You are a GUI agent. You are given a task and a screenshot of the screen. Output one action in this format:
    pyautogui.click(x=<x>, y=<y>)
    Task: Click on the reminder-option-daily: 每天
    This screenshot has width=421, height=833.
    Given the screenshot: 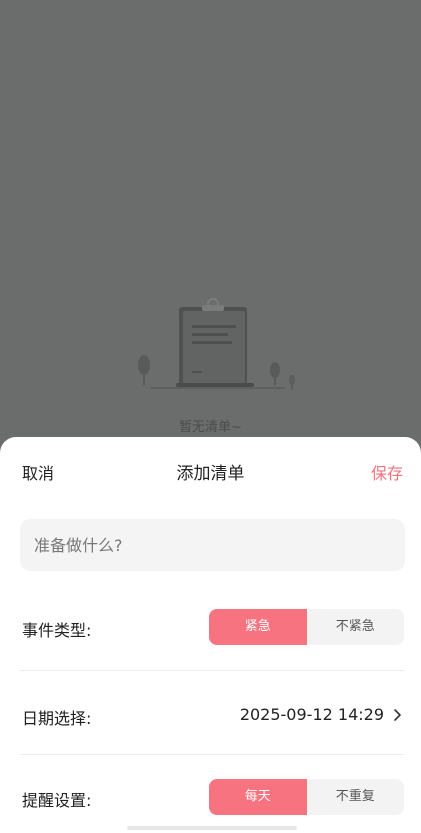 What is the action you would take?
    pyautogui.click(x=258, y=797)
    